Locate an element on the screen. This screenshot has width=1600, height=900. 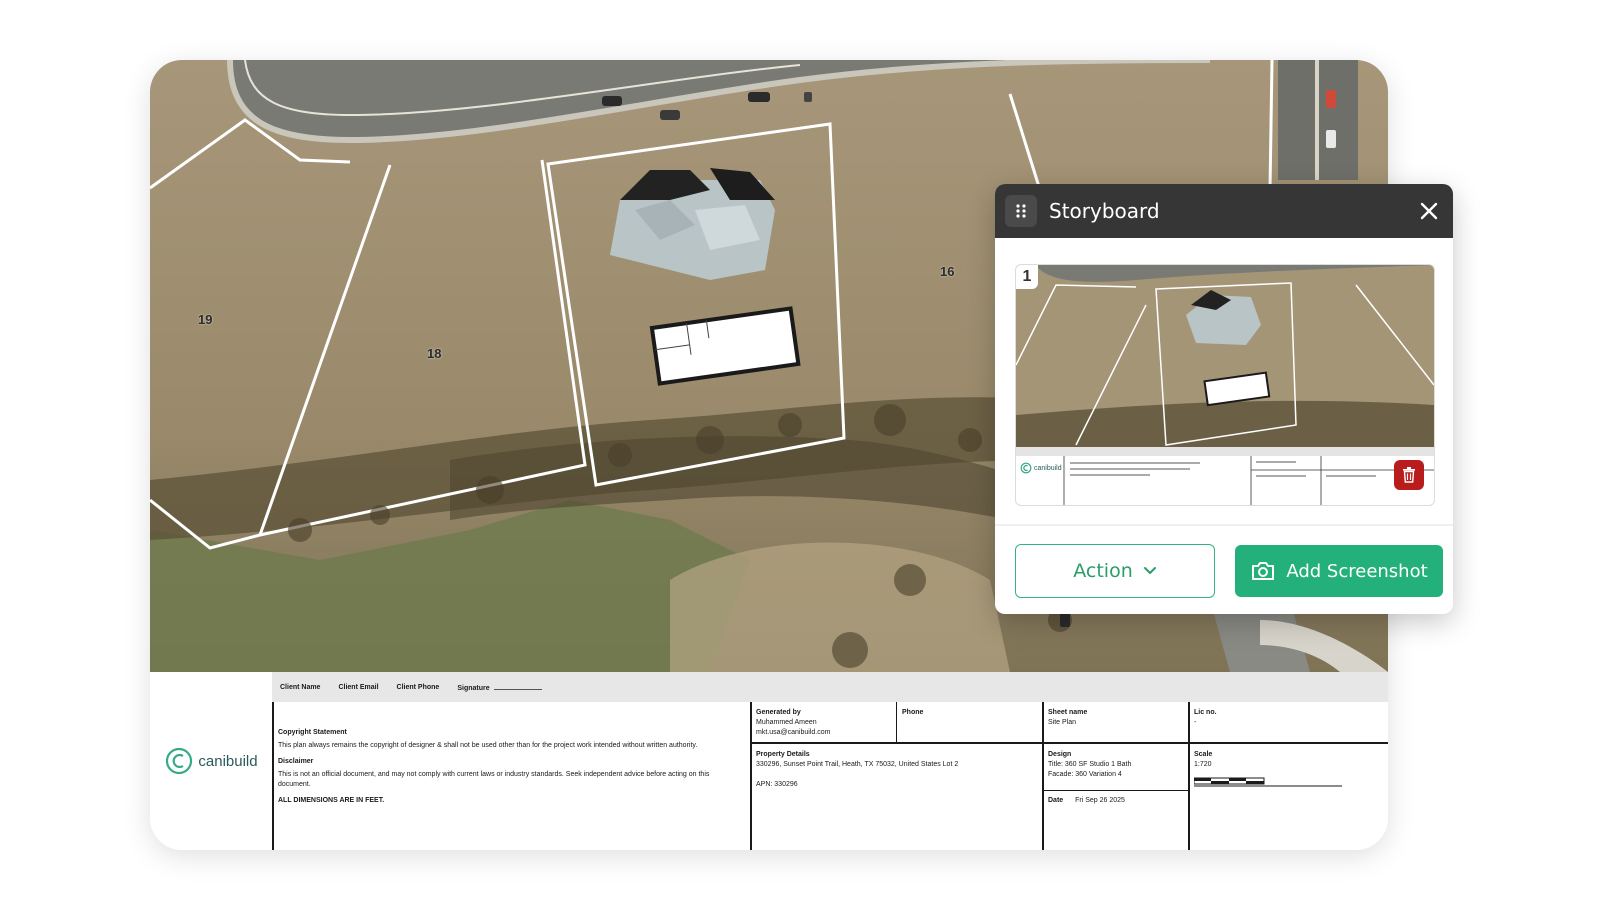
sheet-name-value: Site Plan is located at coordinates (1062, 722).